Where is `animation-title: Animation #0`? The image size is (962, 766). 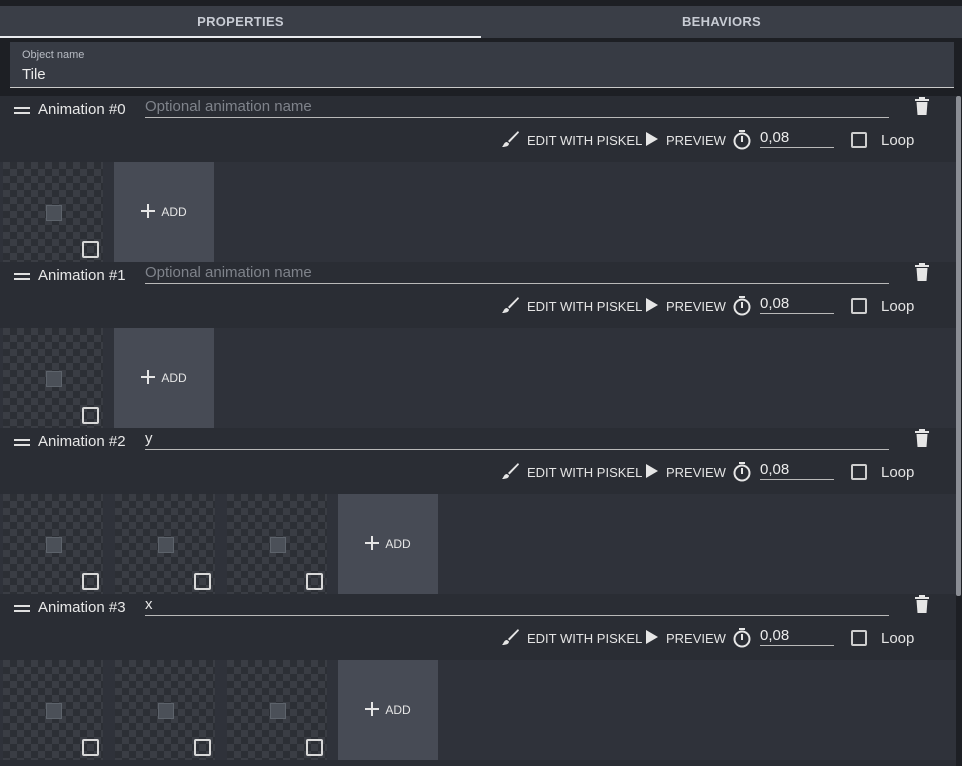
animation-title: Animation #0 is located at coordinates (82, 109).